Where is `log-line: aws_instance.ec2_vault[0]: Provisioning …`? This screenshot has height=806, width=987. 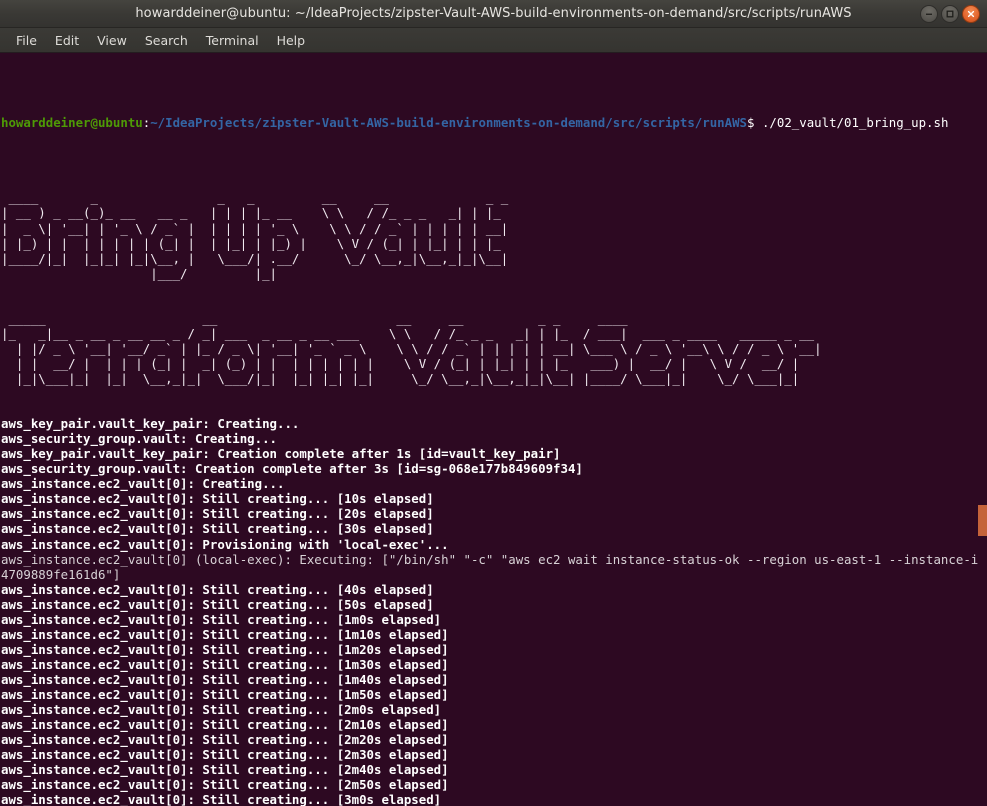
log-line: aws_instance.ec2_vault[0]: Provisioning … is located at coordinates (225, 544).